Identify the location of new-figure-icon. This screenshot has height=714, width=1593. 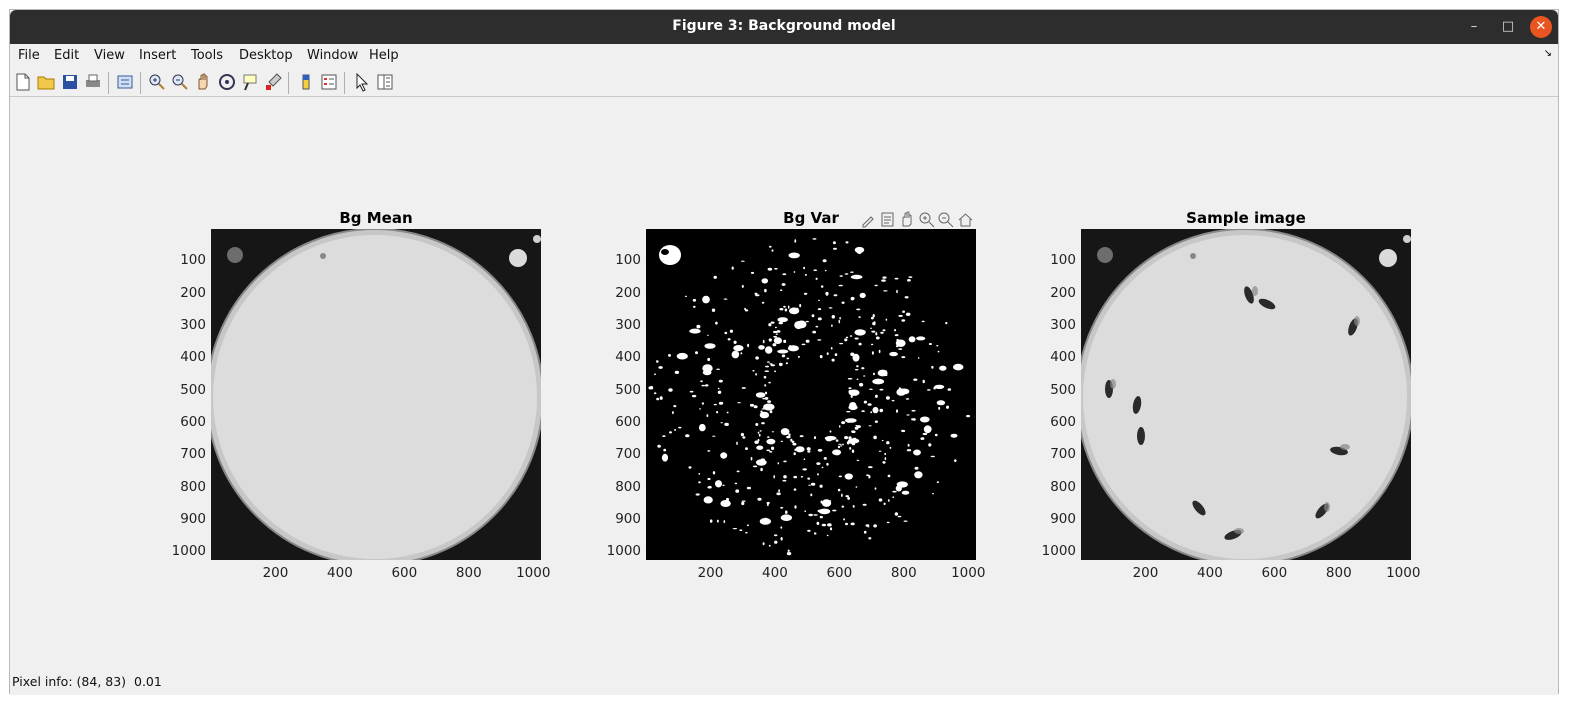
(23, 82).